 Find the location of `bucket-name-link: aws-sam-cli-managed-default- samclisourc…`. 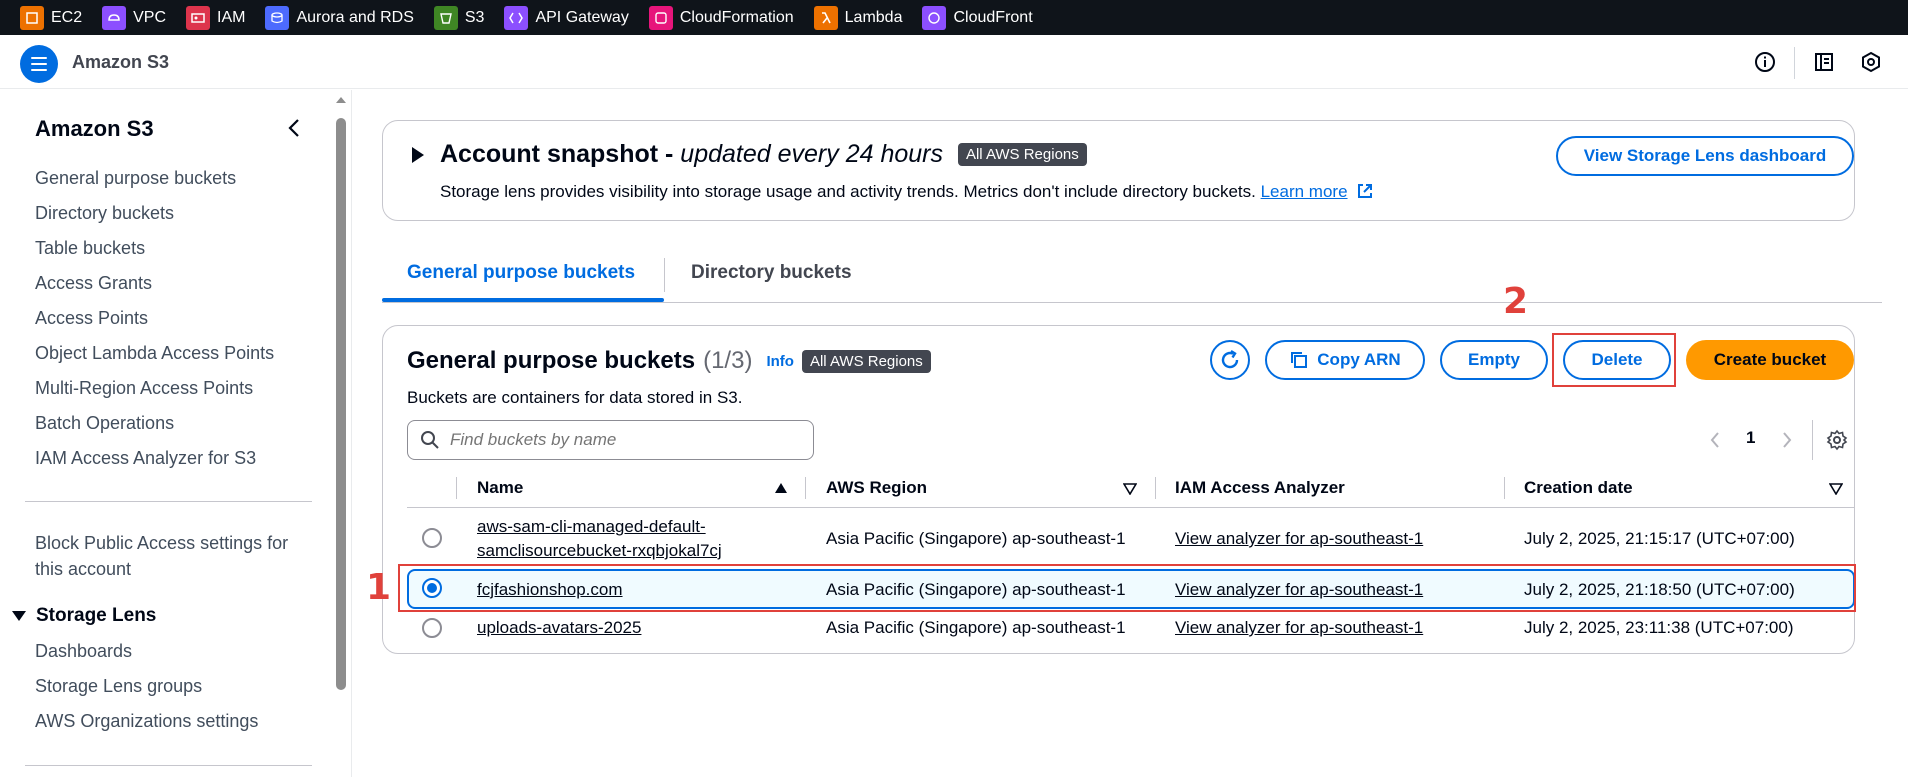

bucket-name-link: aws-sam-cli-managed-default- samclisourc… is located at coordinates (599, 539).